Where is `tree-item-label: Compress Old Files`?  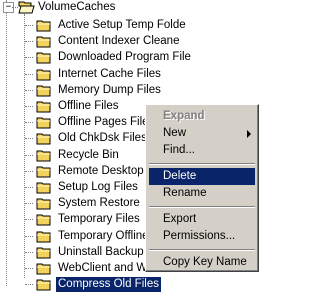
tree-item-label: Compress Old Files is located at coordinates (108, 284).